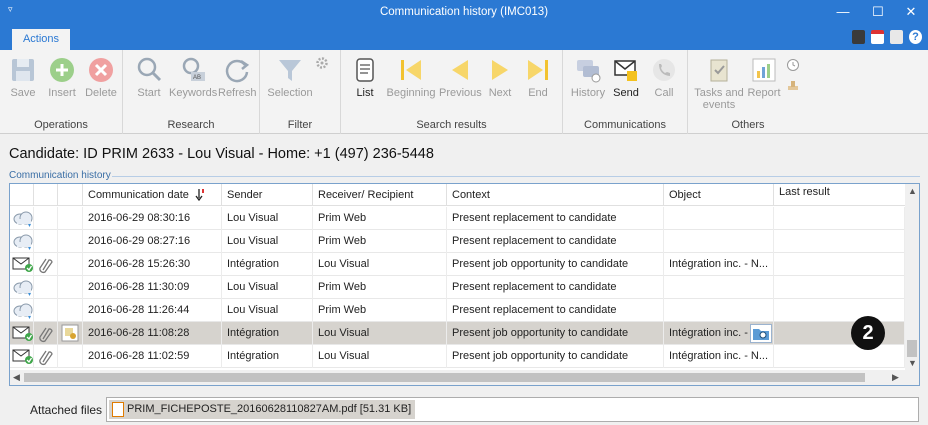  Describe the element at coordinates (60, 175) in the screenshot. I see `section-label: Communication history` at that location.